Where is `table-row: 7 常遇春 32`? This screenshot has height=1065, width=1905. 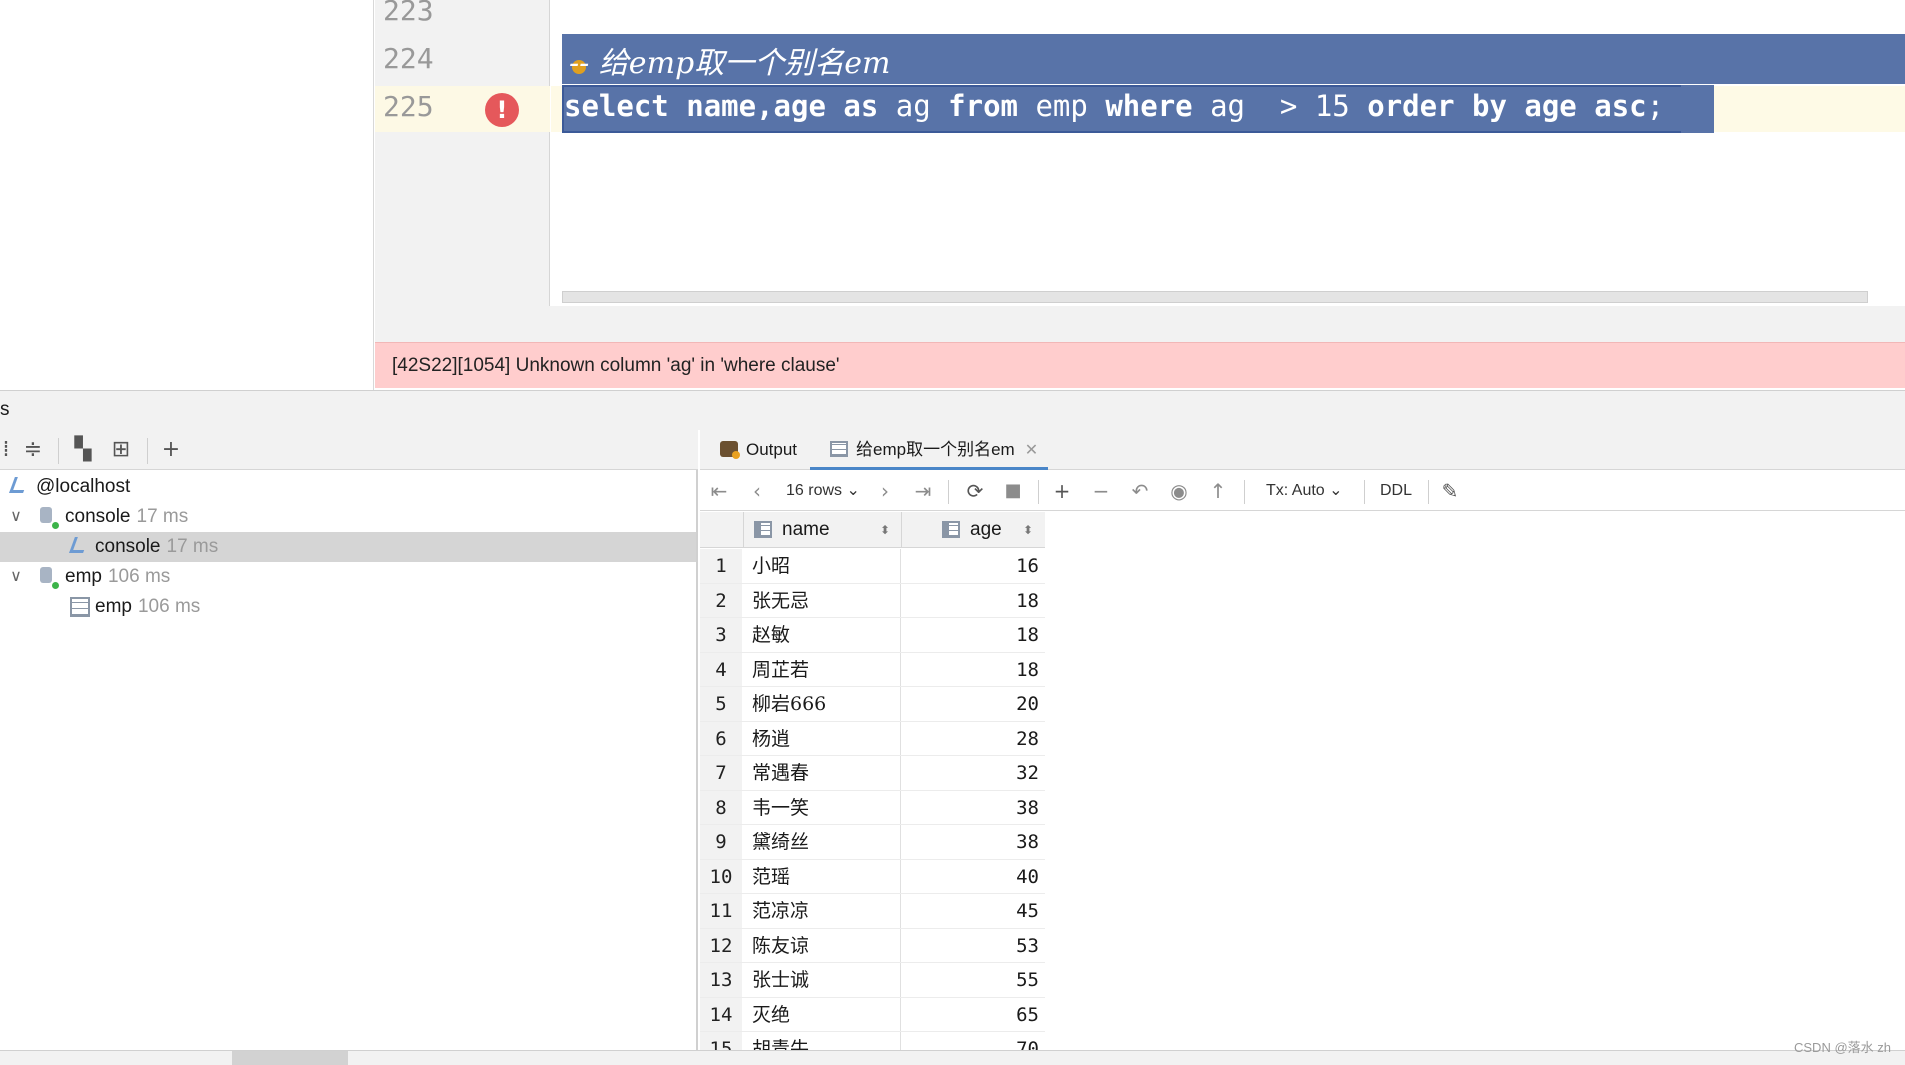 table-row: 7 常遇春 32 is located at coordinates (872, 773).